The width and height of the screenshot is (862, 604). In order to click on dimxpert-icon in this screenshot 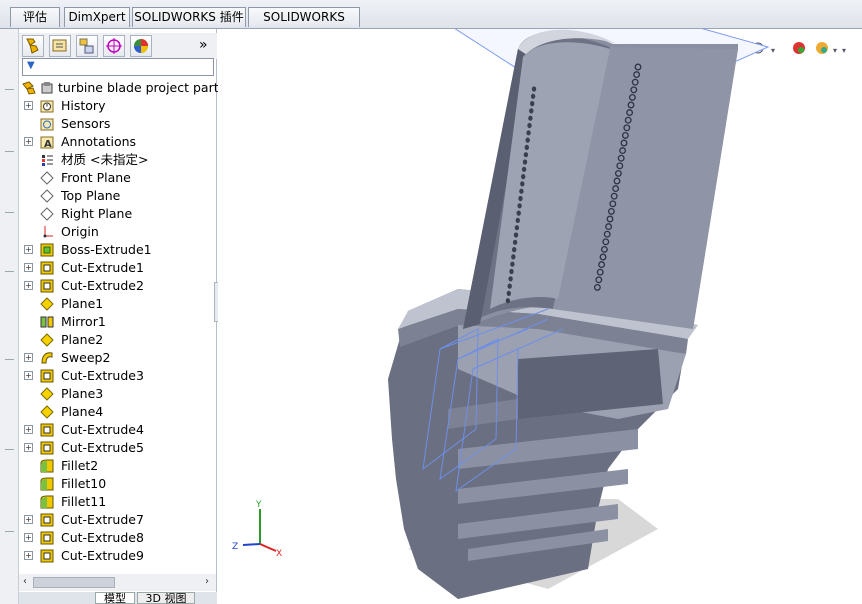, I will do `click(114, 46)`.